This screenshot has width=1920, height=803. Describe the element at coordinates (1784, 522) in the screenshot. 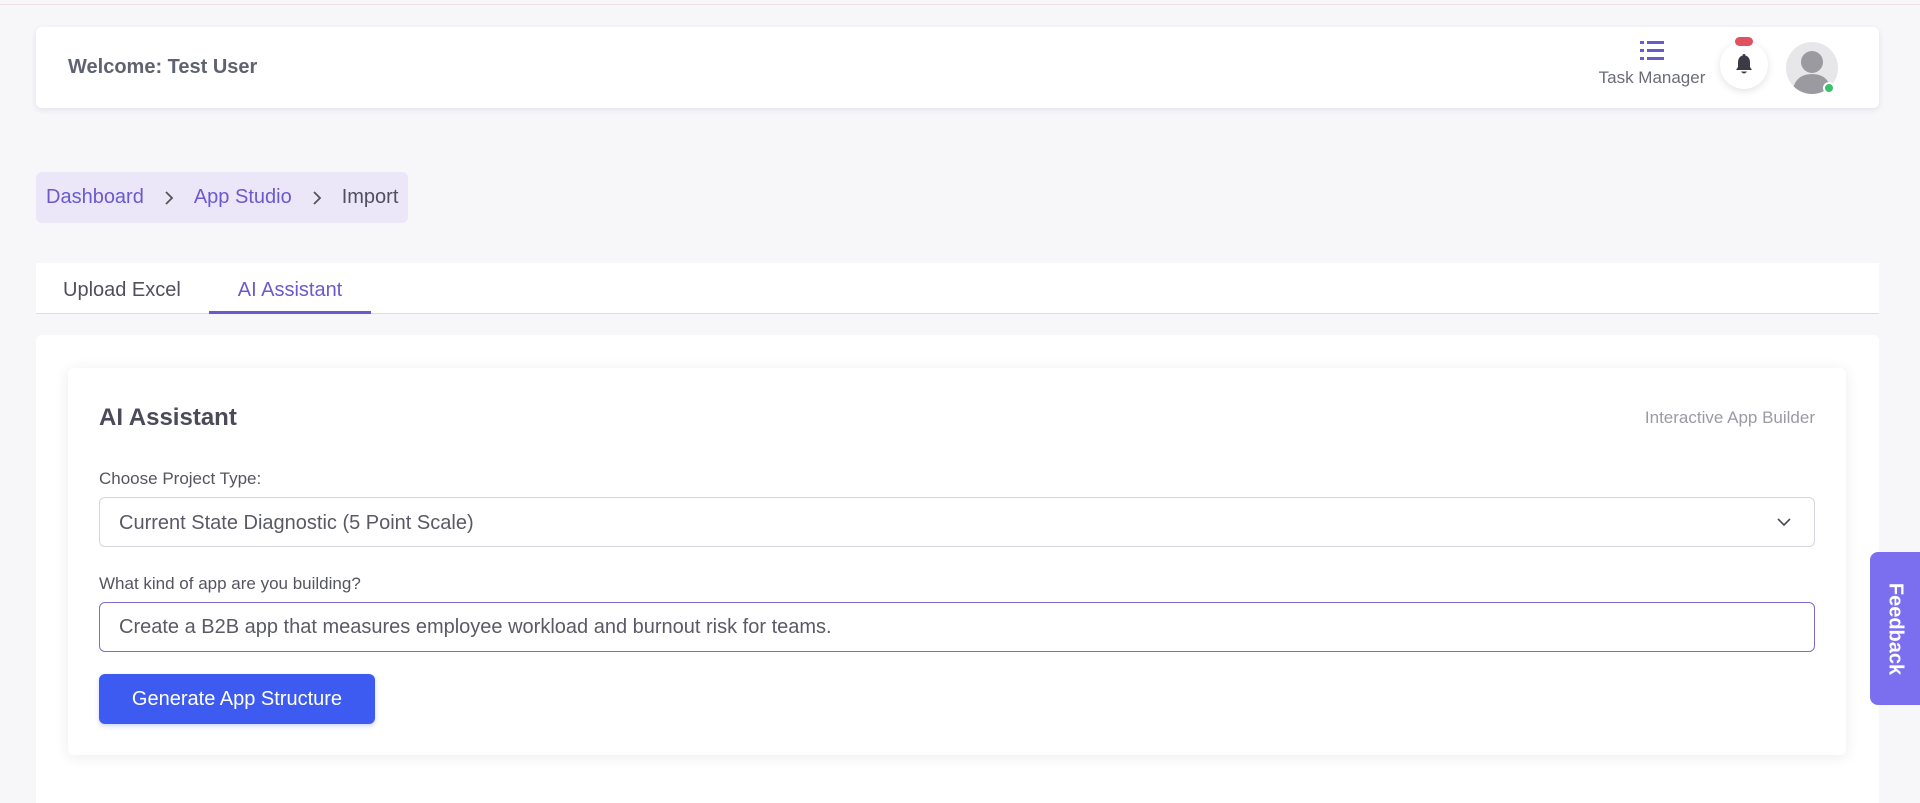

I see `chevron-down-icon` at that location.